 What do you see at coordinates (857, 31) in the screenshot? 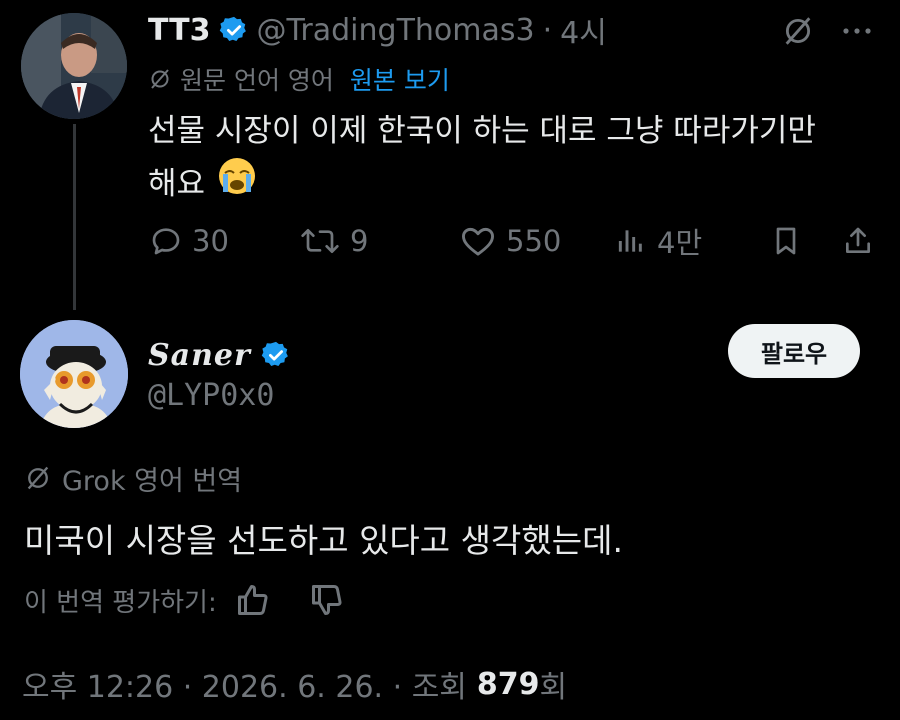
I see `more-icon` at bounding box center [857, 31].